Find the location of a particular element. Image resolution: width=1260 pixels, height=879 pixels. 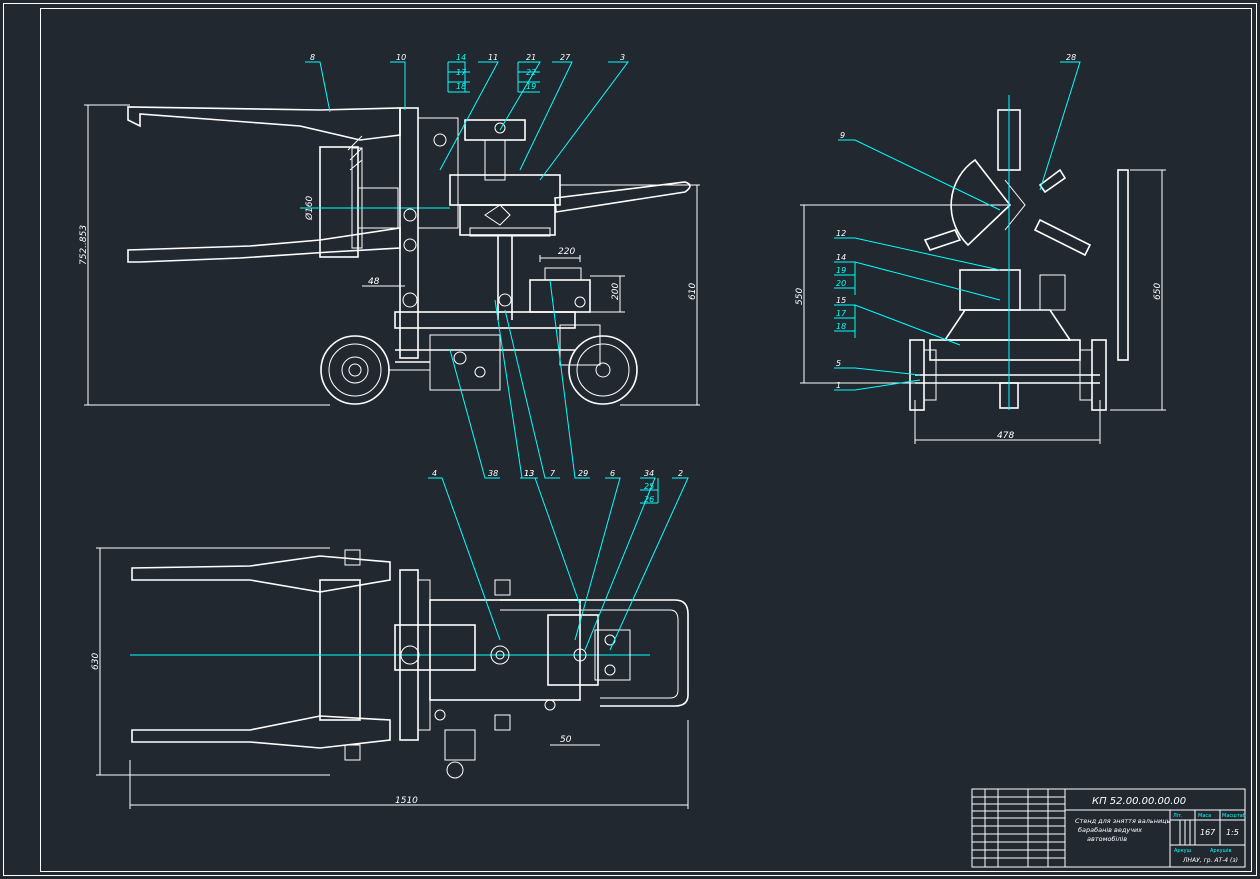

callout-18f: 18 is located at coordinates (841, 326).